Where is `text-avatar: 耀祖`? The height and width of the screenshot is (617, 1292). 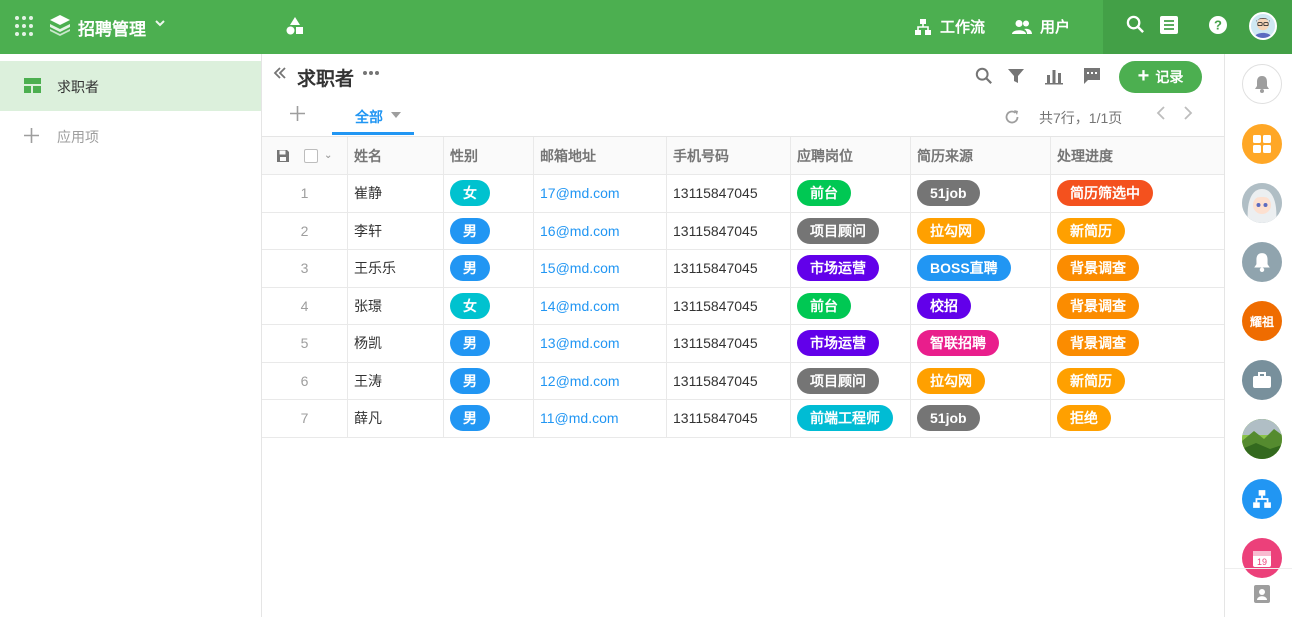
text-avatar: 耀祖 is located at coordinates (1262, 321).